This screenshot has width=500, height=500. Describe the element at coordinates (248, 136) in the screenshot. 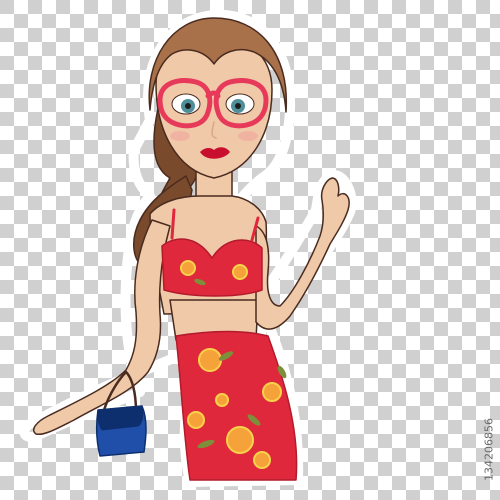

I see `right-cheek-blush` at that location.